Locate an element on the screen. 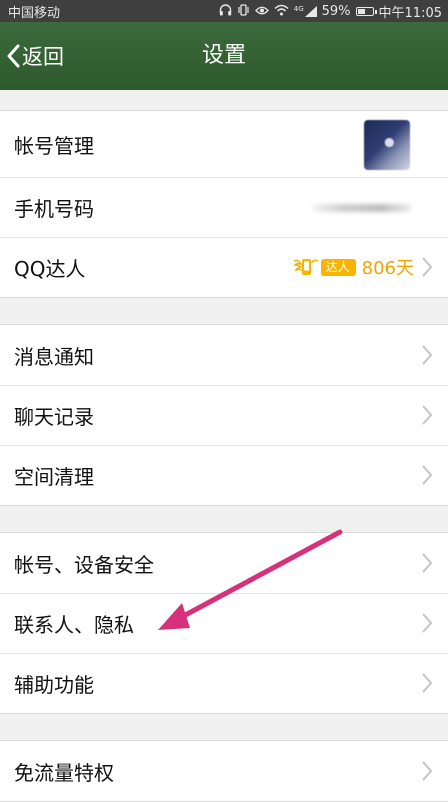 Image resolution: width=448 pixels, height=802 pixels. masked-phone-number is located at coordinates (362, 208).